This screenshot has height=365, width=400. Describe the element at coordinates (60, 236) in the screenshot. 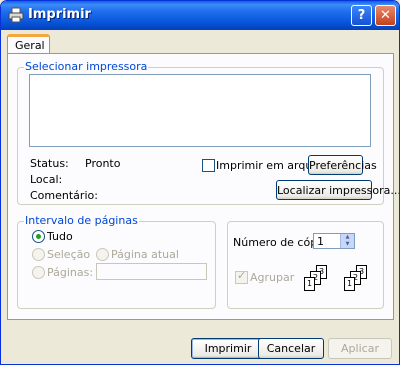

I see `all-pages-label: Tudo` at that location.